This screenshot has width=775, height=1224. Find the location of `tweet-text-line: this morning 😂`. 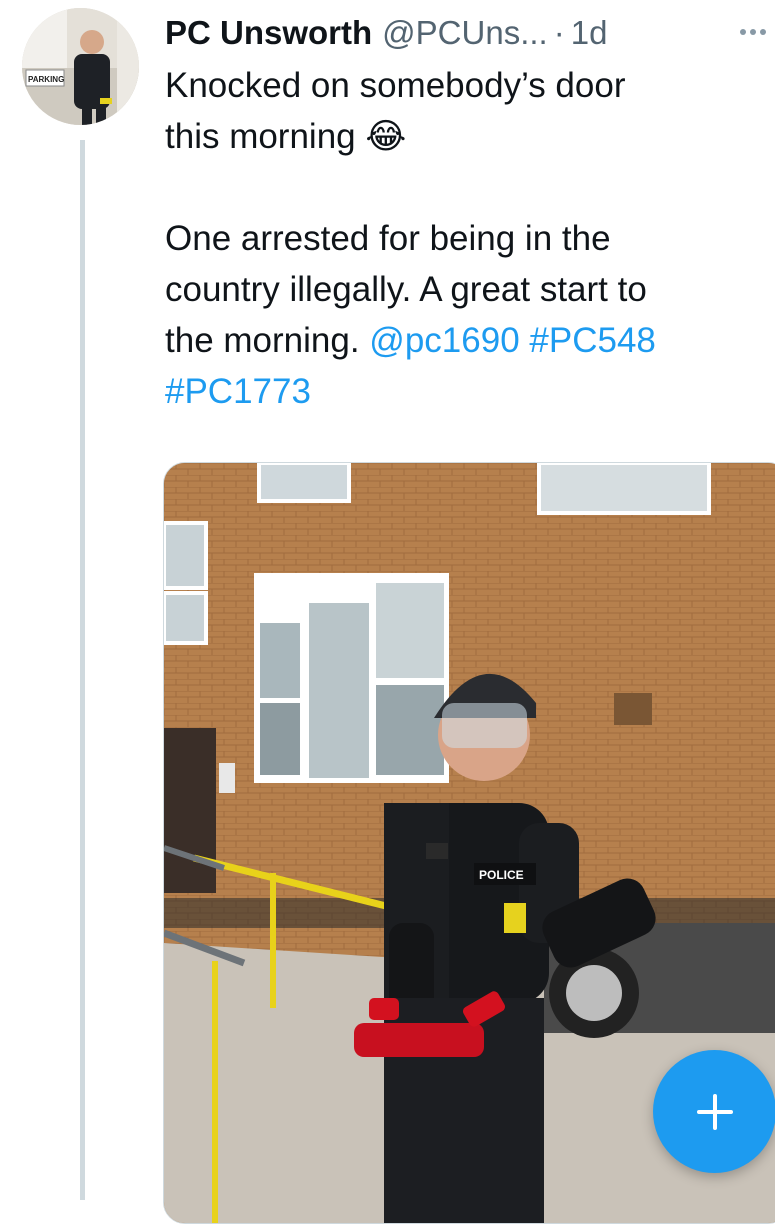

tweet-text-line: this morning 😂 is located at coordinates (286, 136).